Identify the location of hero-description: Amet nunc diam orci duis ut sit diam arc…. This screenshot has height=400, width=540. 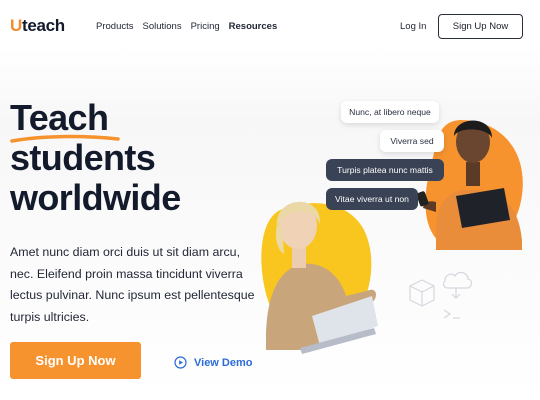
(132, 284).